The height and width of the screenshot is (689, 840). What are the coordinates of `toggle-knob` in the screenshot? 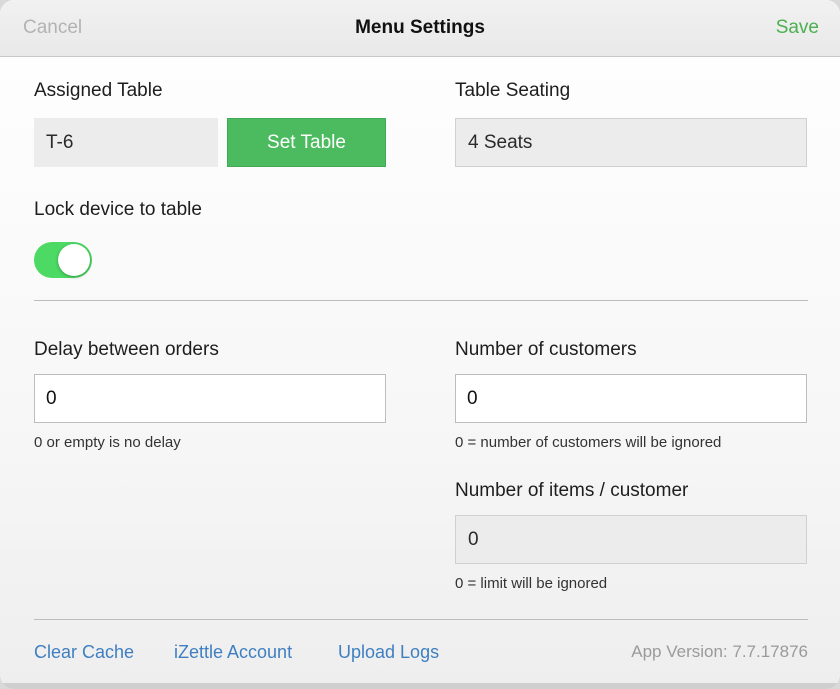 It's located at (74, 260).